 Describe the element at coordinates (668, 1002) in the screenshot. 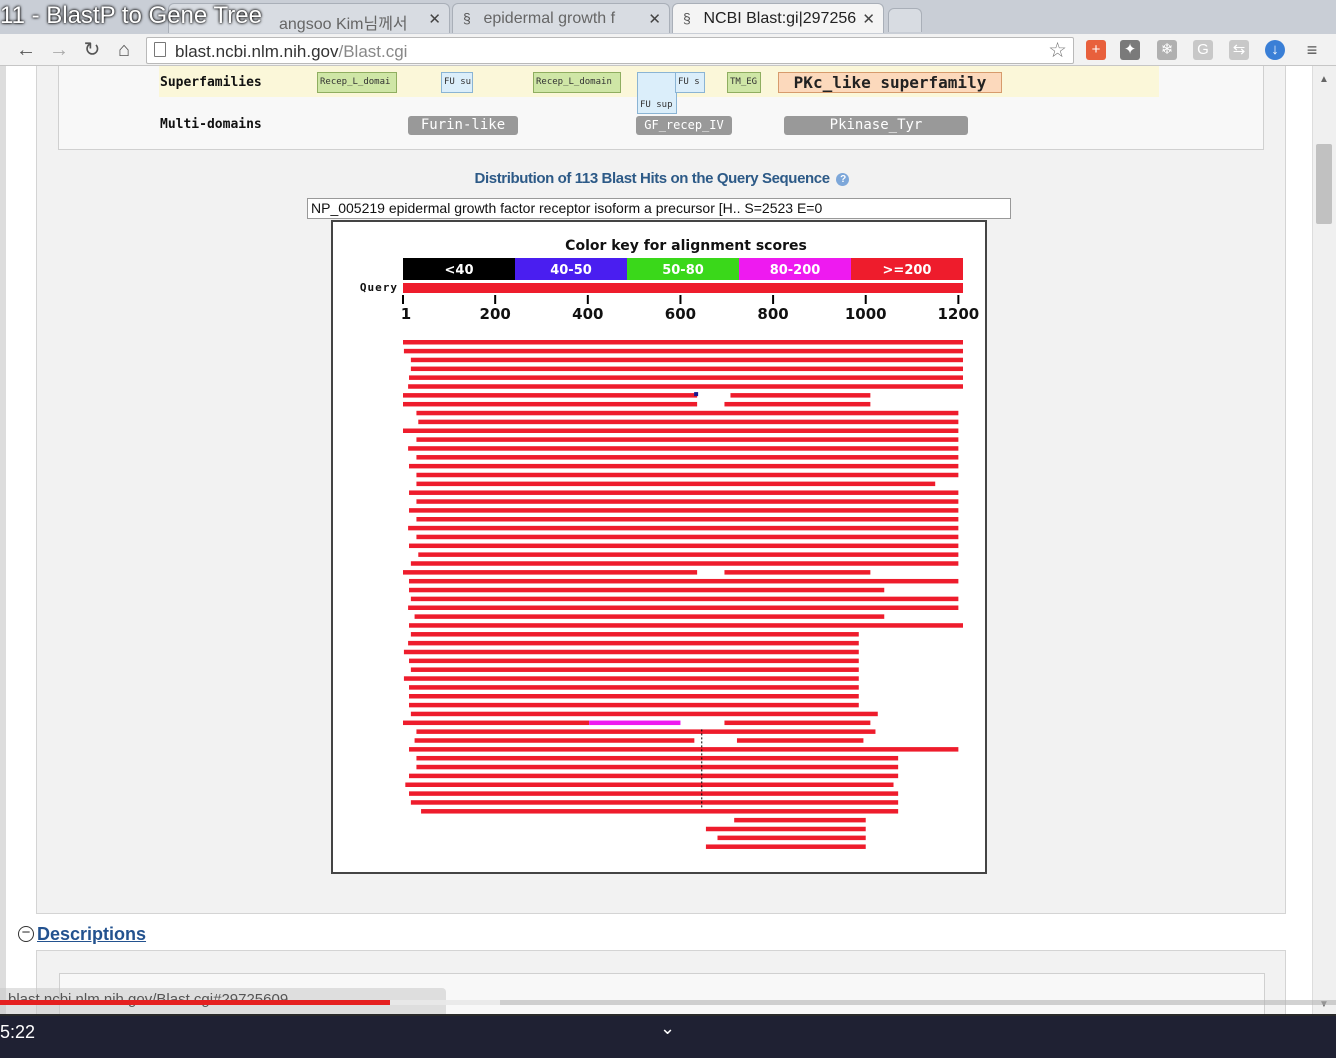

I see `video-progress-bar` at that location.